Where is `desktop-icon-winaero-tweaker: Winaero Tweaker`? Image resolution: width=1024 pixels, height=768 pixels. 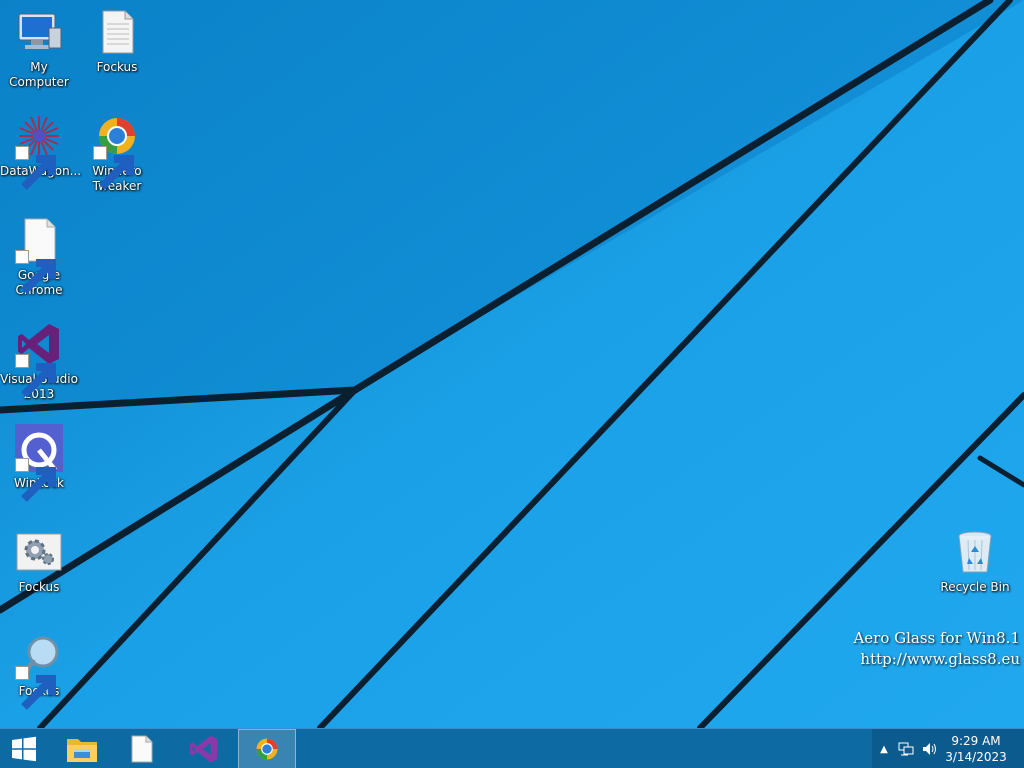
desktop-icon-winaero-tweaker: Winaero Tweaker is located at coordinates (117, 149).